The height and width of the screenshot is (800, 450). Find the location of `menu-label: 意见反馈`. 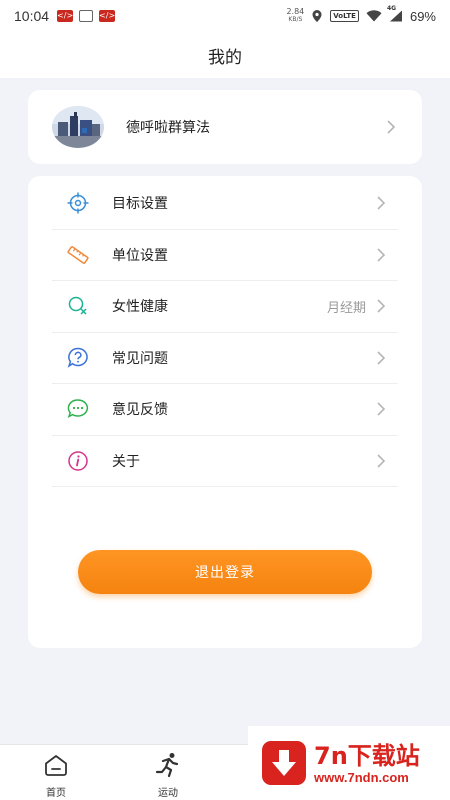

menu-label: 意见反馈 is located at coordinates (140, 410).